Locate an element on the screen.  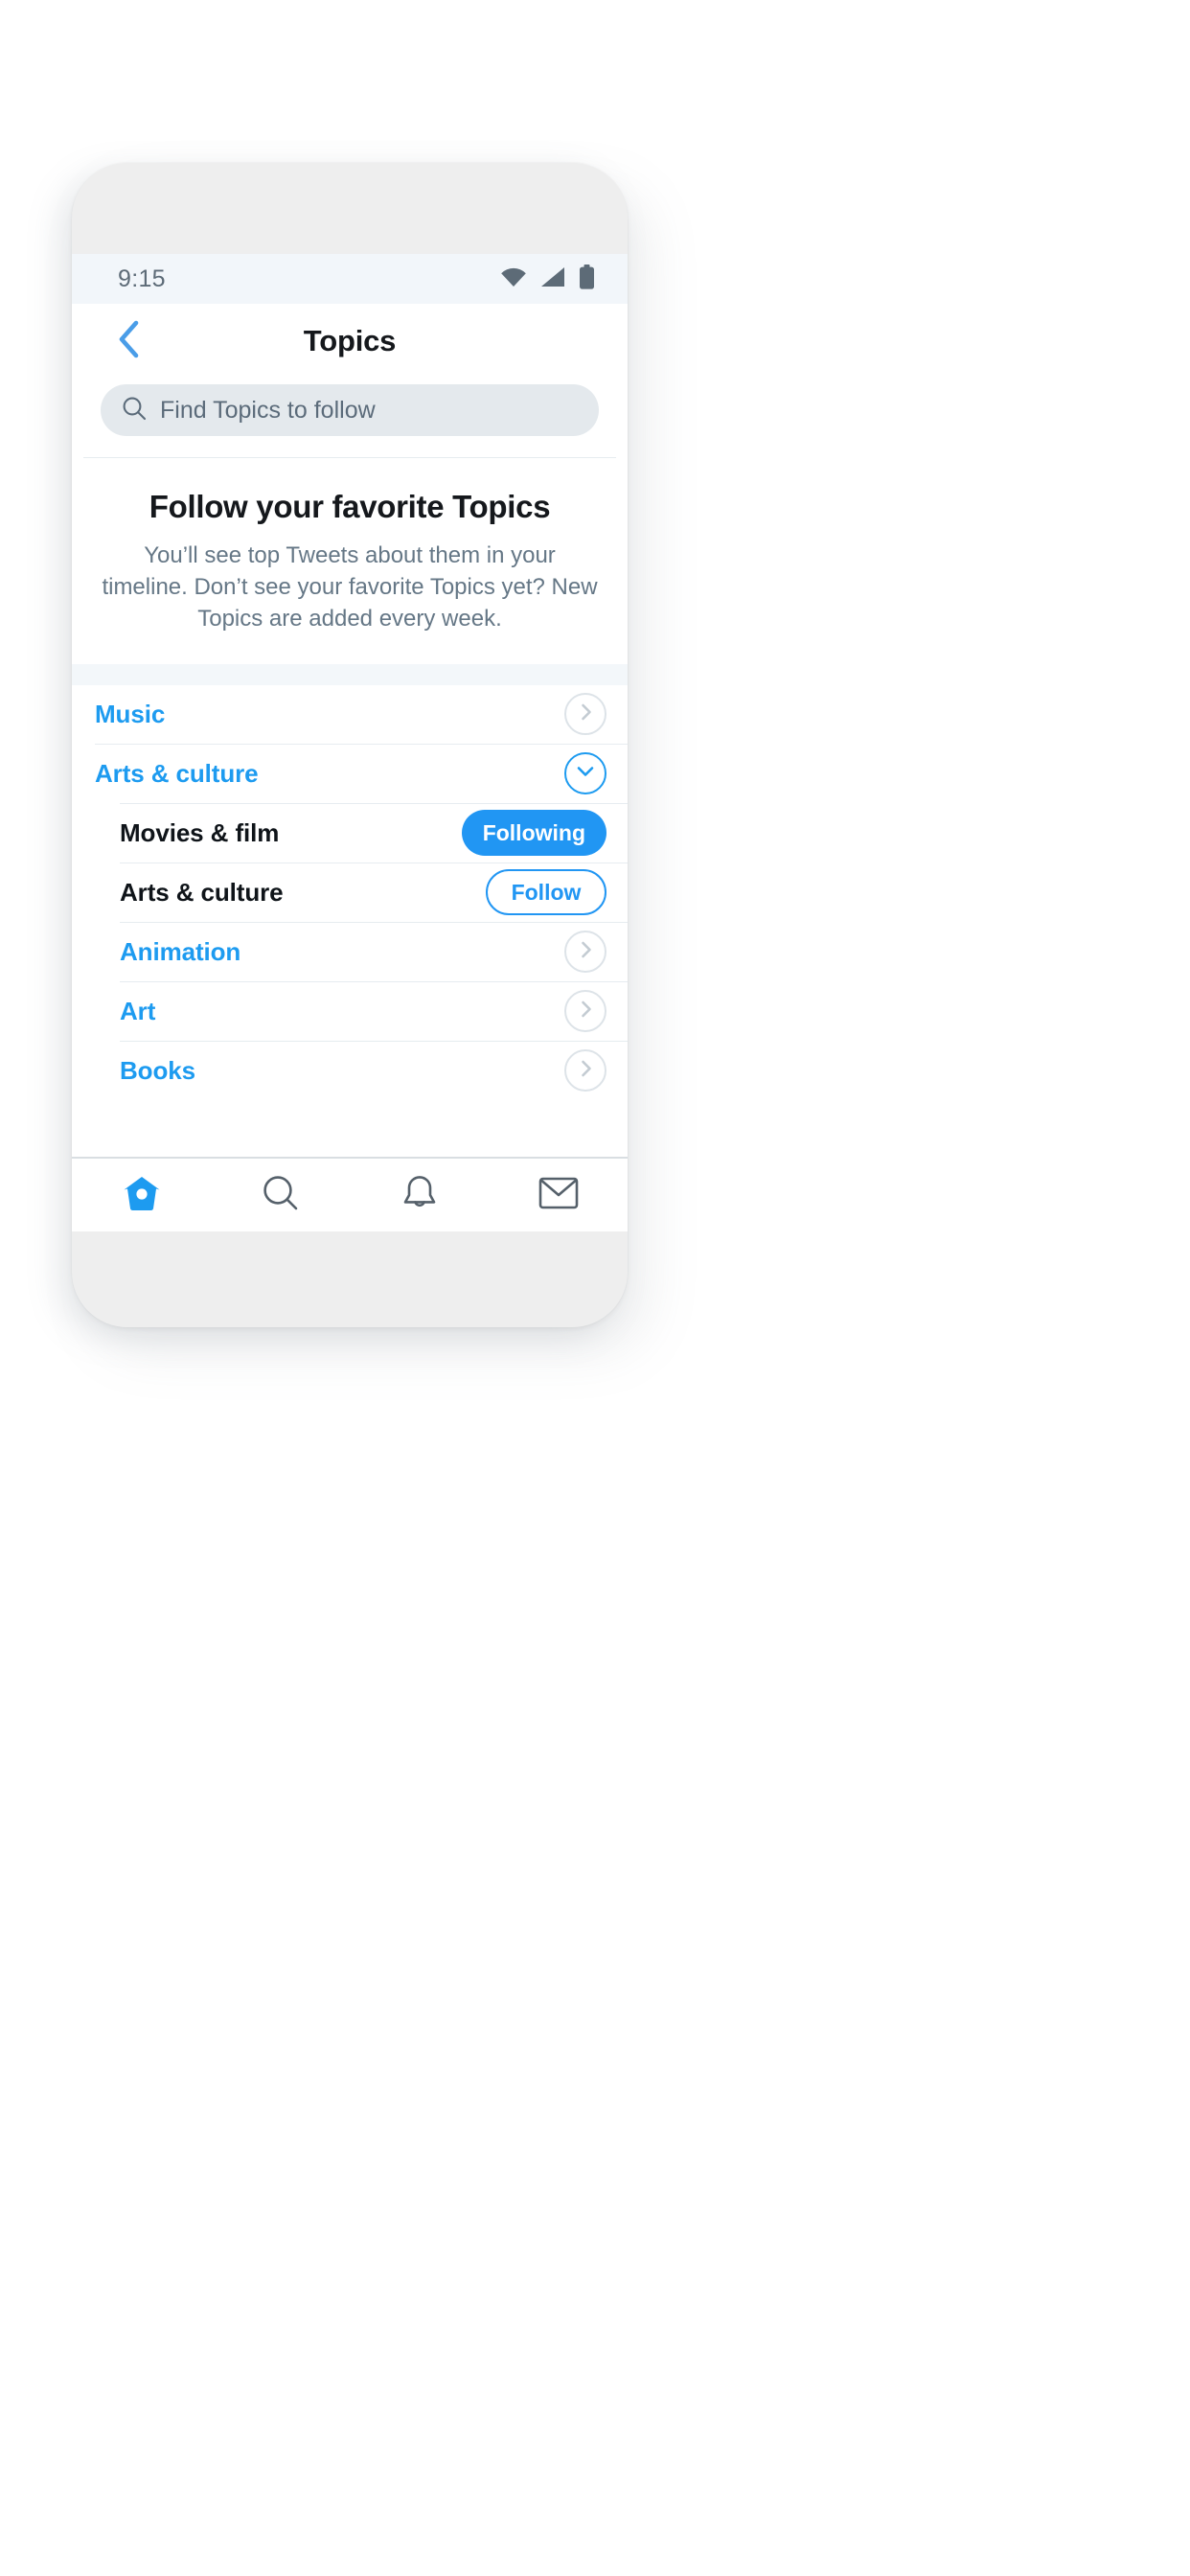
search-bar is located at coordinates (350, 410).